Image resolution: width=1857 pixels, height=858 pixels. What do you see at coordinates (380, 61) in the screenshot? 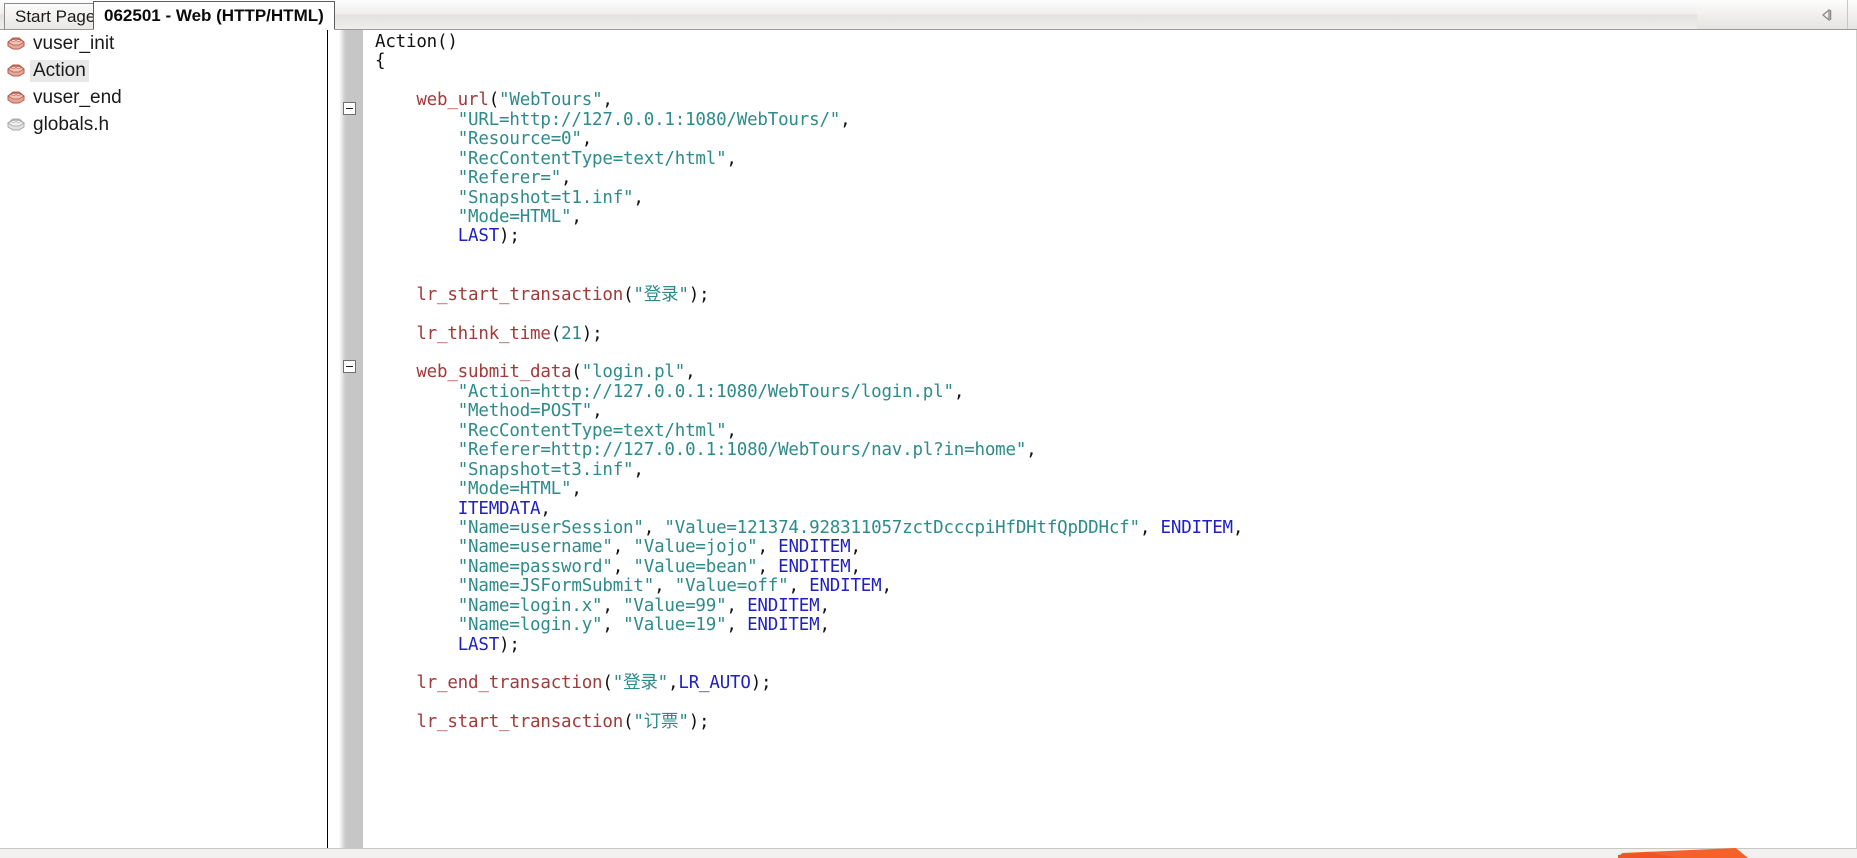
I see `code-token: {` at bounding box center [380, 61].